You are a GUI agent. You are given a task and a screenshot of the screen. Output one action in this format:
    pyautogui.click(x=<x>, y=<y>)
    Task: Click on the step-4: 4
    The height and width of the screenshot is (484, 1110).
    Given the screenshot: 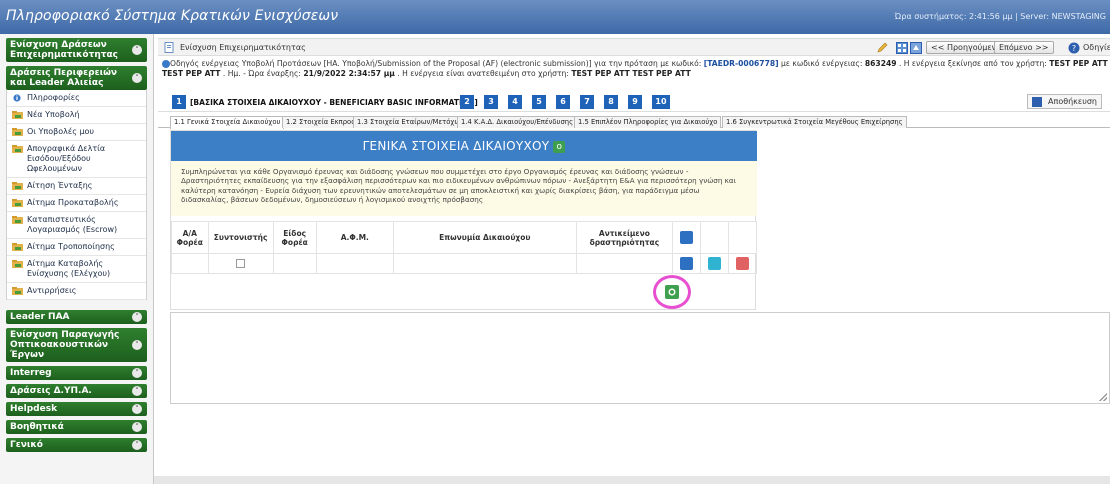 What is the action you would take?
    pyautogui.click(x=515, y=102)
    